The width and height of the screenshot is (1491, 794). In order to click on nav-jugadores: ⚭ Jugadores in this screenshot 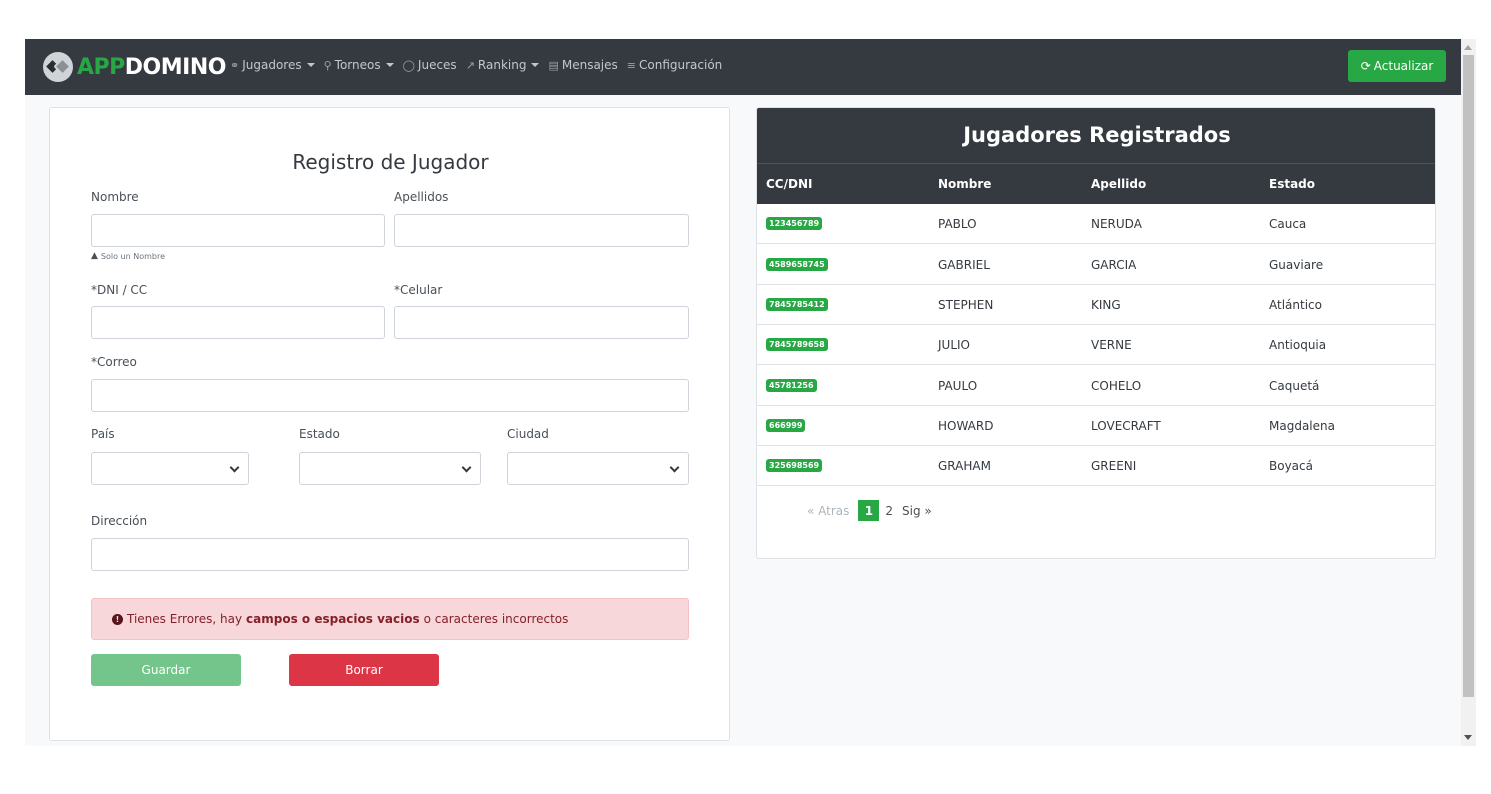, I will do `click(272, 65)`.